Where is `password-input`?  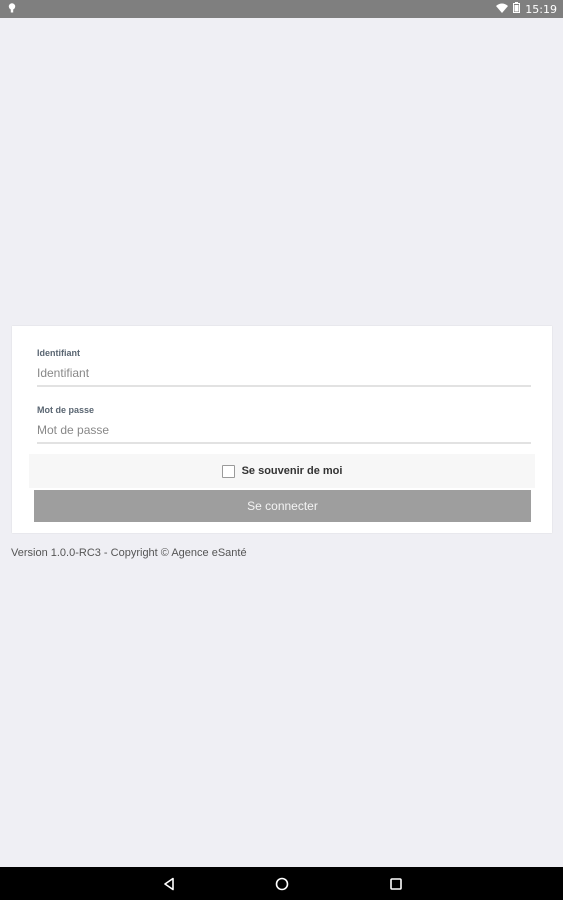 password-input is located at coordinates (284, 430).